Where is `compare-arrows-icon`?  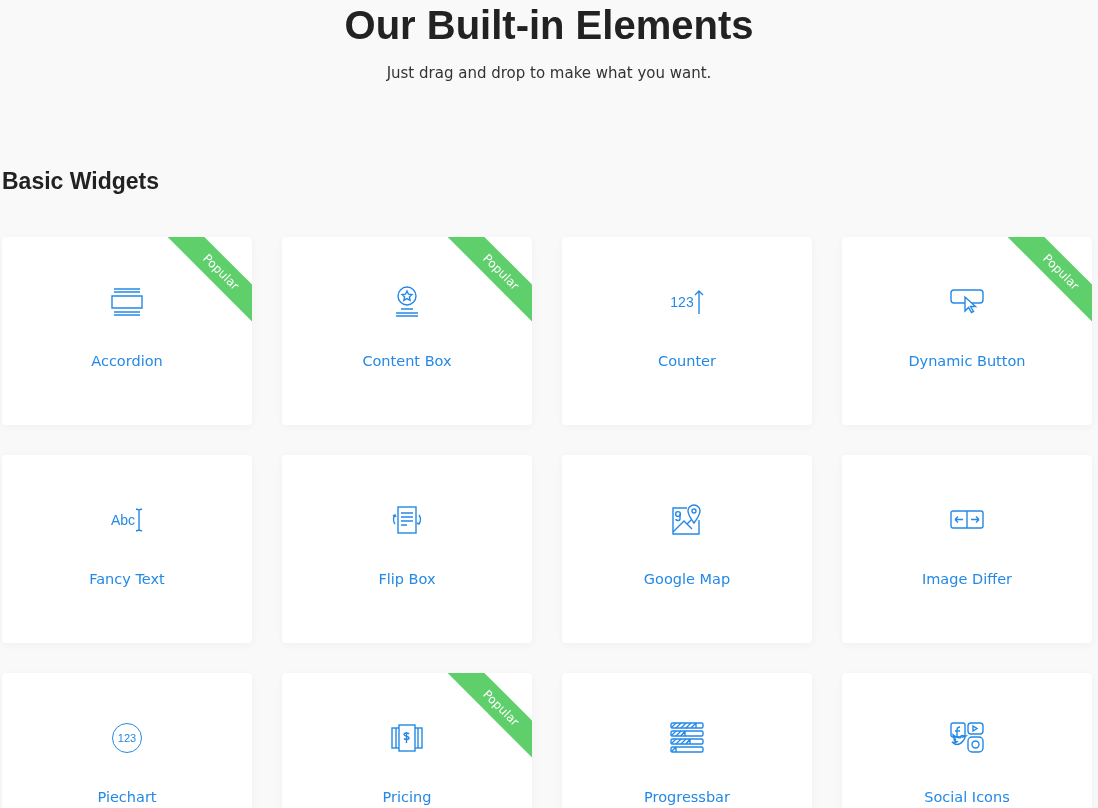
compare-arrows-icon is located at coordinates (967, 520).